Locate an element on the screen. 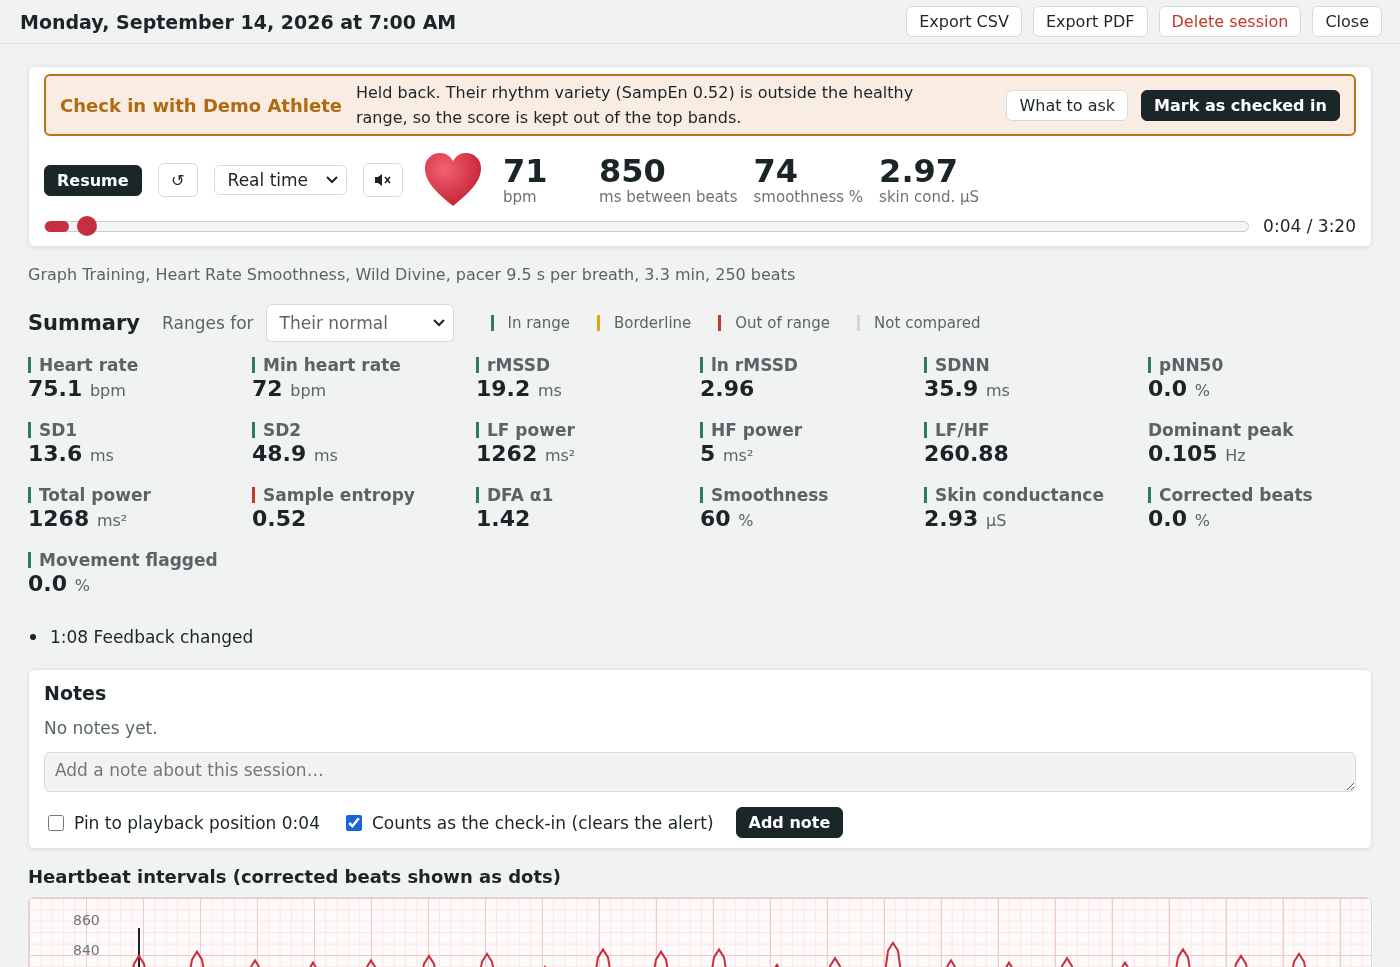  stat-label: ms between beats is located at coordinates (668, 197).